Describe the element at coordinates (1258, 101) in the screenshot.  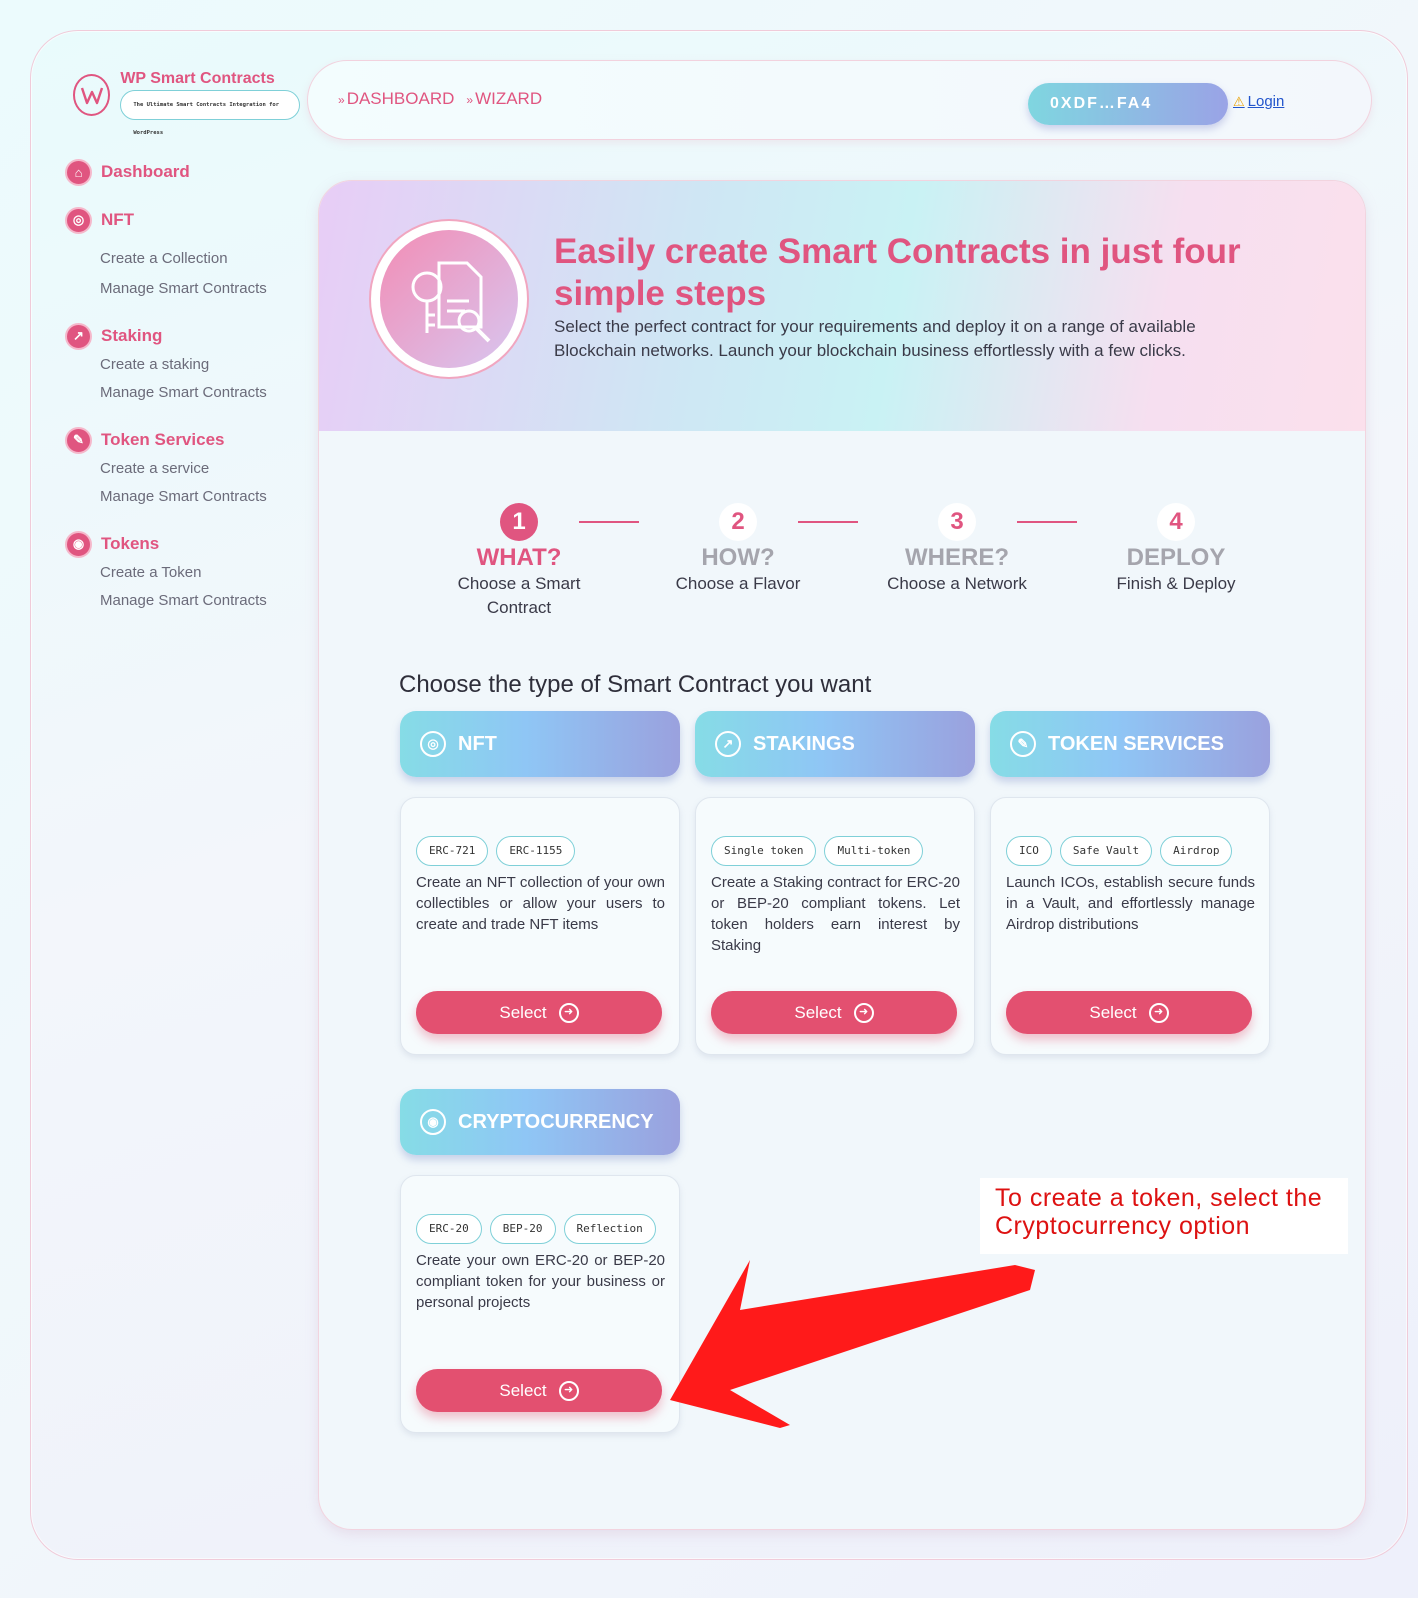
I see `login-link: ⚠ Login` at that location.